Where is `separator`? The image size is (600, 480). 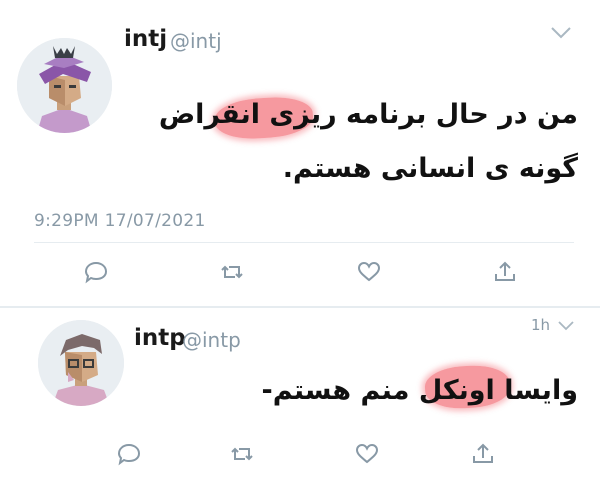 separator is located at coordinates (304, 242).